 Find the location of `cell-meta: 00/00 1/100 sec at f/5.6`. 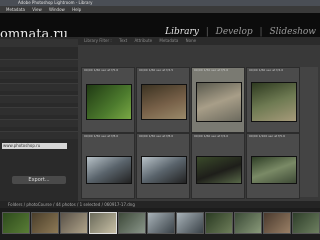

cell-meta: 00/00 1/100 sec at f/5.6 is located at coordinates (267, 136).